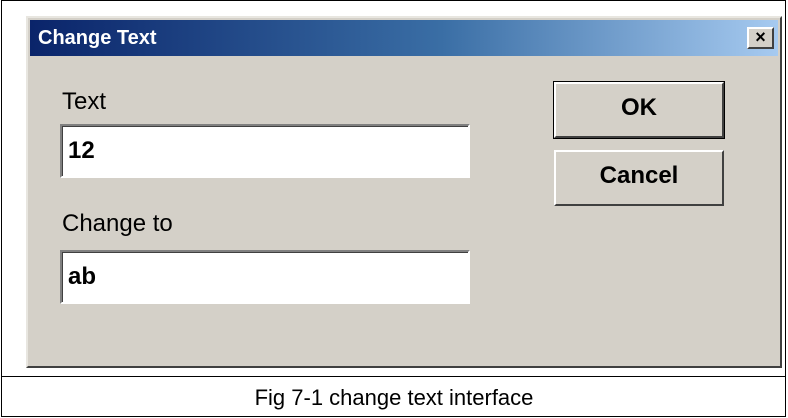 This screenshot has width=788, height=418. What do you see at coordinates (84, 101) in the screenshot?
I see `text-label: Text` at bounding box center [84, 101].